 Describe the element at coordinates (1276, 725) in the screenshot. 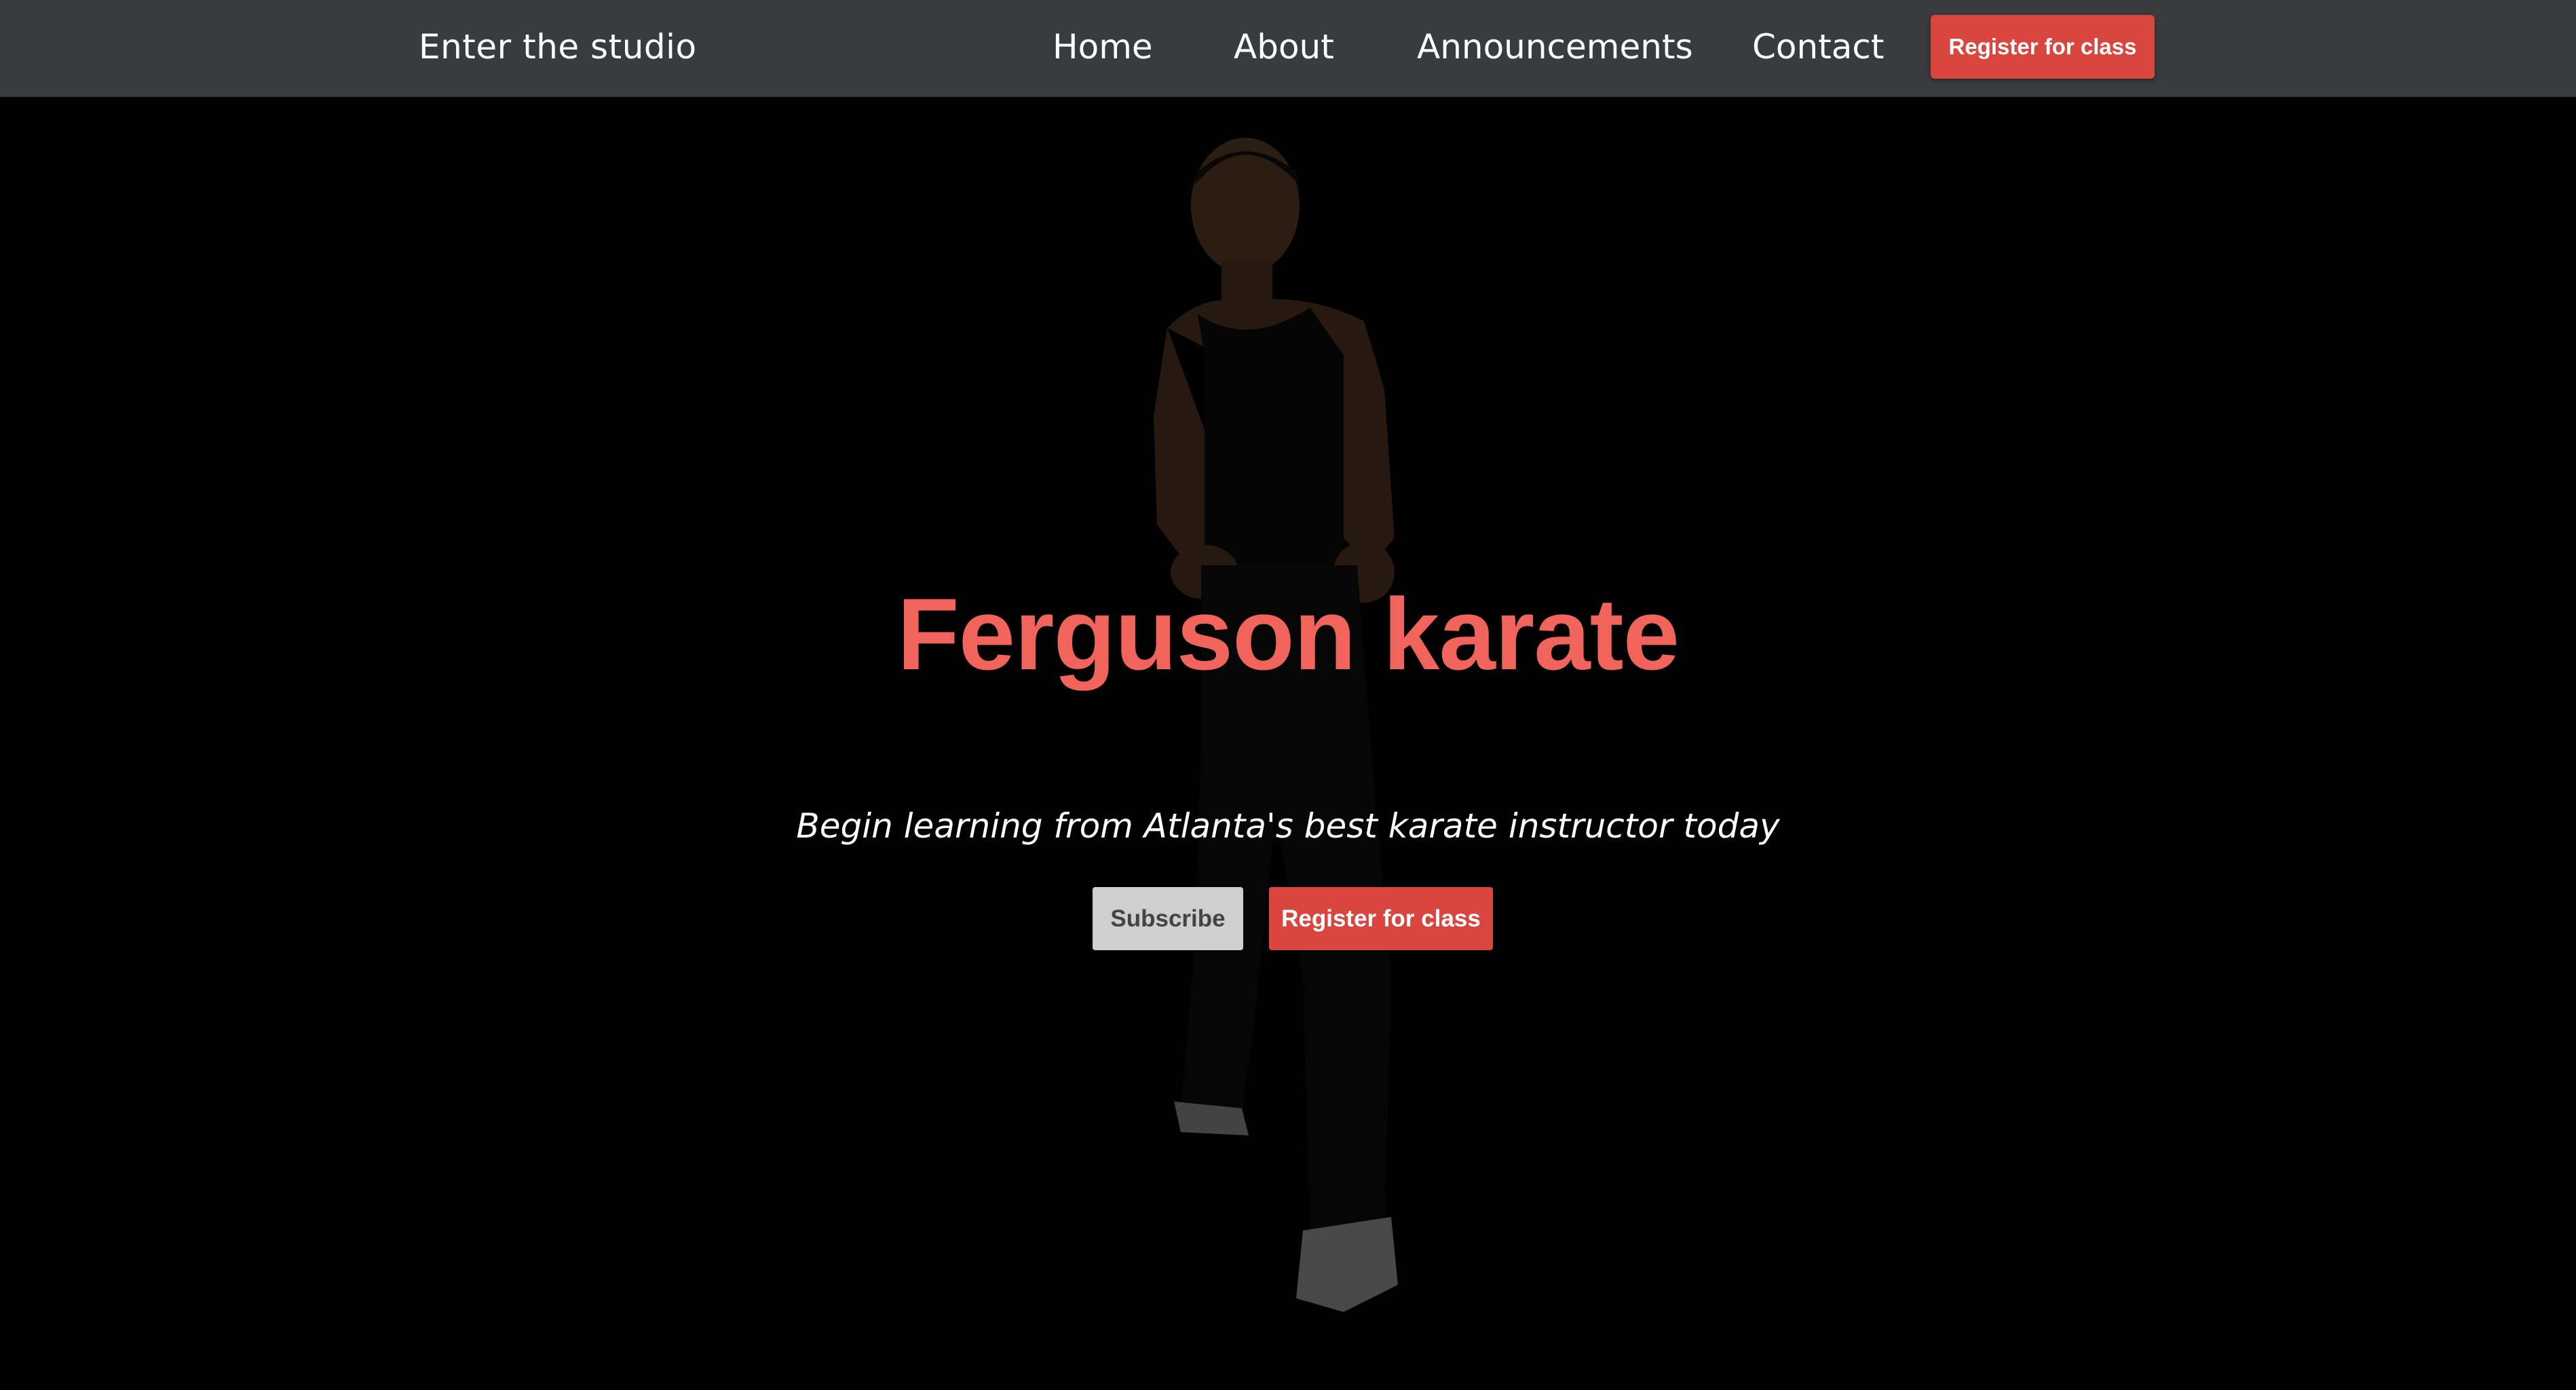

I see `instructor-photo` at that location.